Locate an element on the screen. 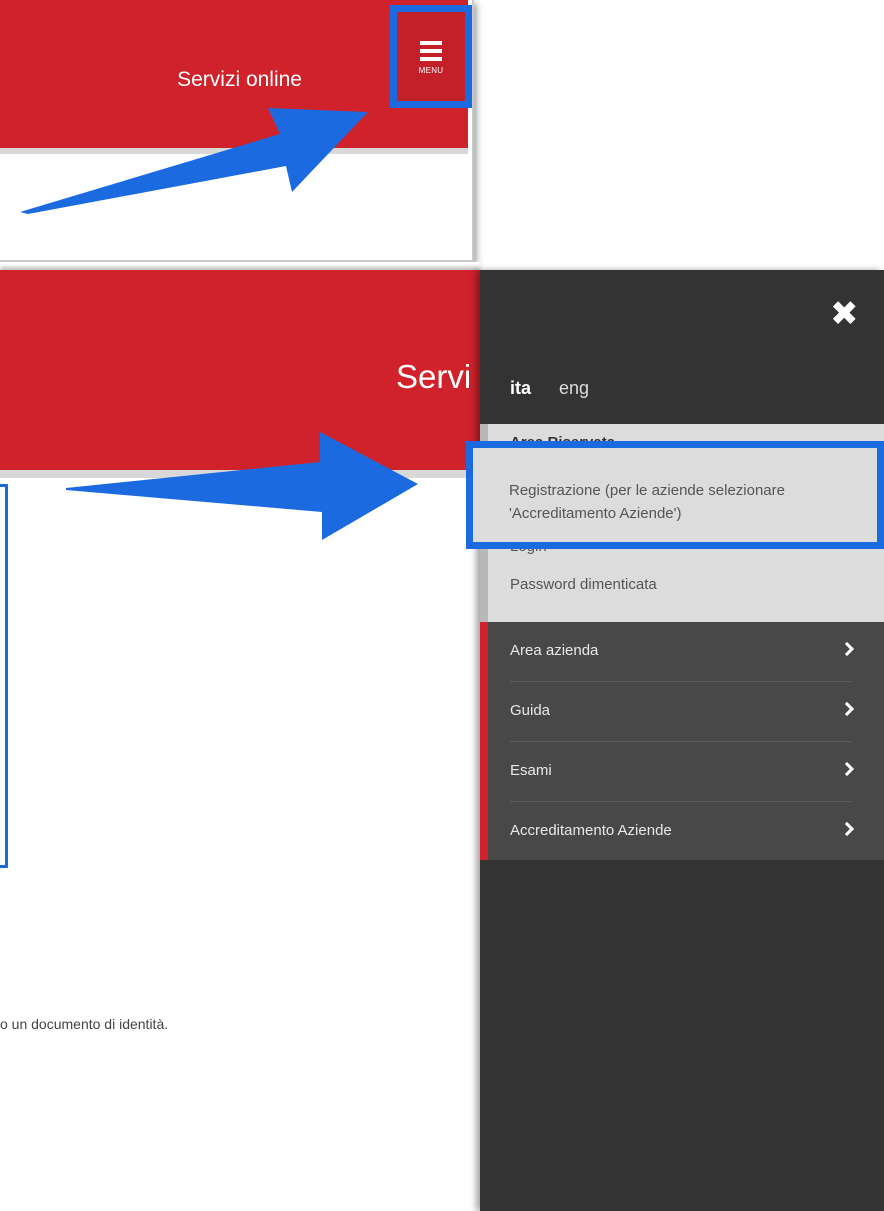 This screenshot has width=884, height=1211. arrow-to-menu is located at coordinates (194, 161).